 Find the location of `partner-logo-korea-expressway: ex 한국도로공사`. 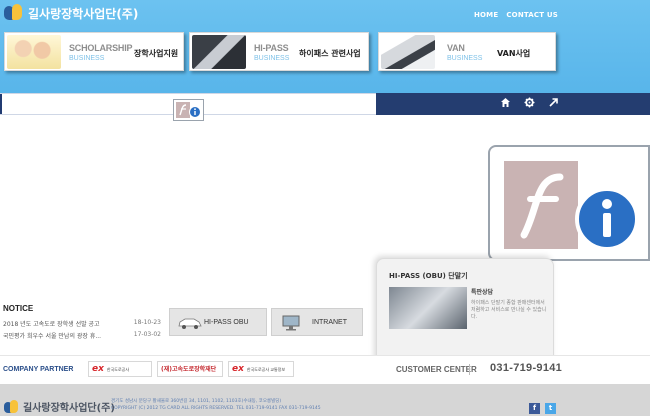

partner-logo-korea-expressway: ex 한국도로공사 is located at coordinates (120, 369).